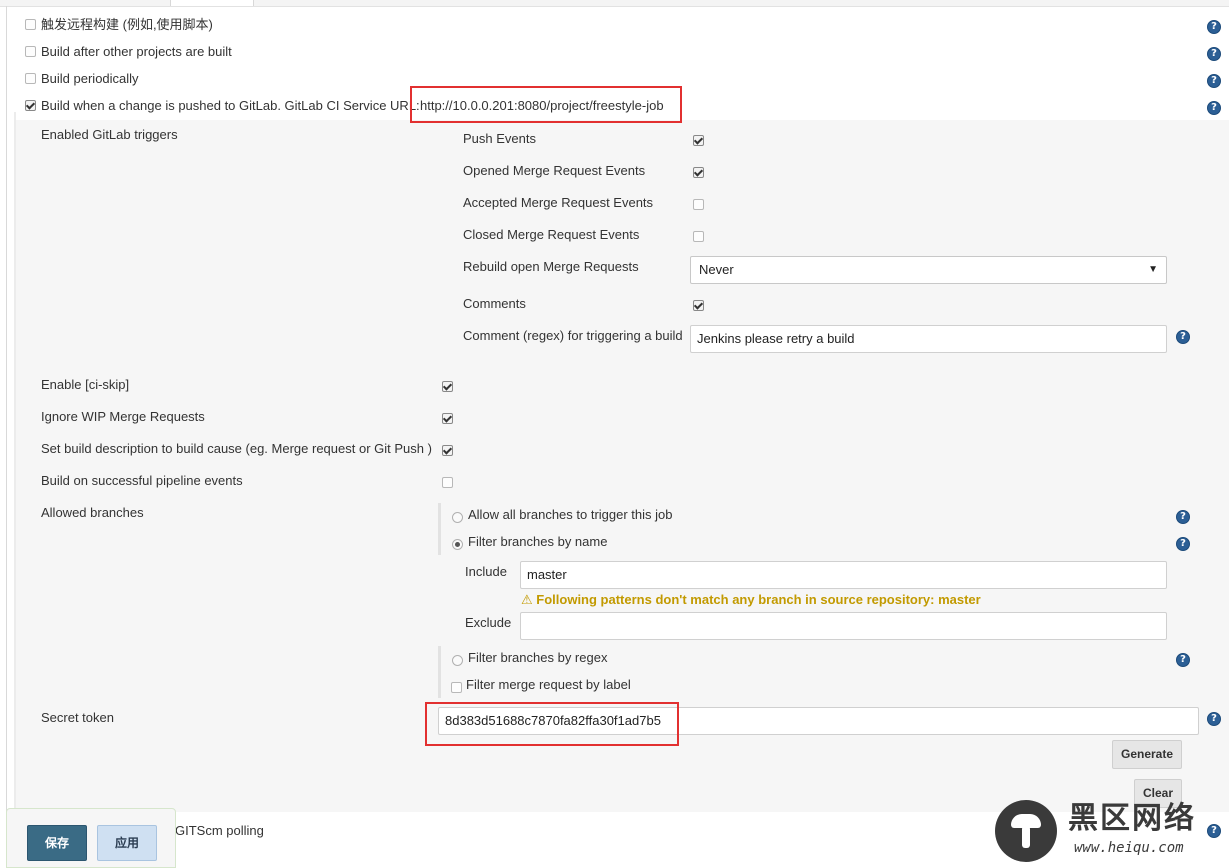 Image resolution: width=1229 pixels, height=868 pixels. Describe the element at coordinates (447, 450) in the screenshot. I see `build-description-checkbox` at that location.